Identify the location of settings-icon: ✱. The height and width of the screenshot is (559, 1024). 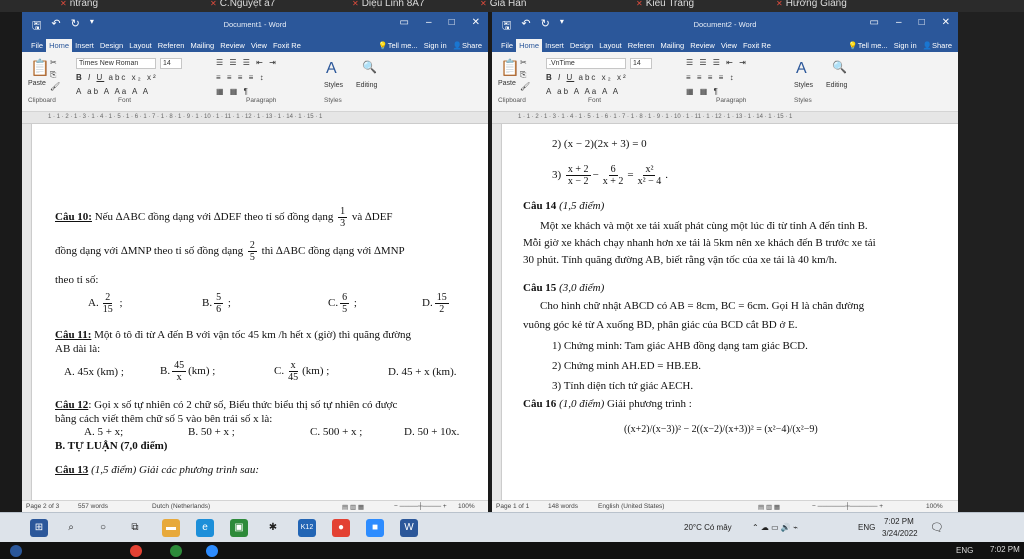
(273, 528).